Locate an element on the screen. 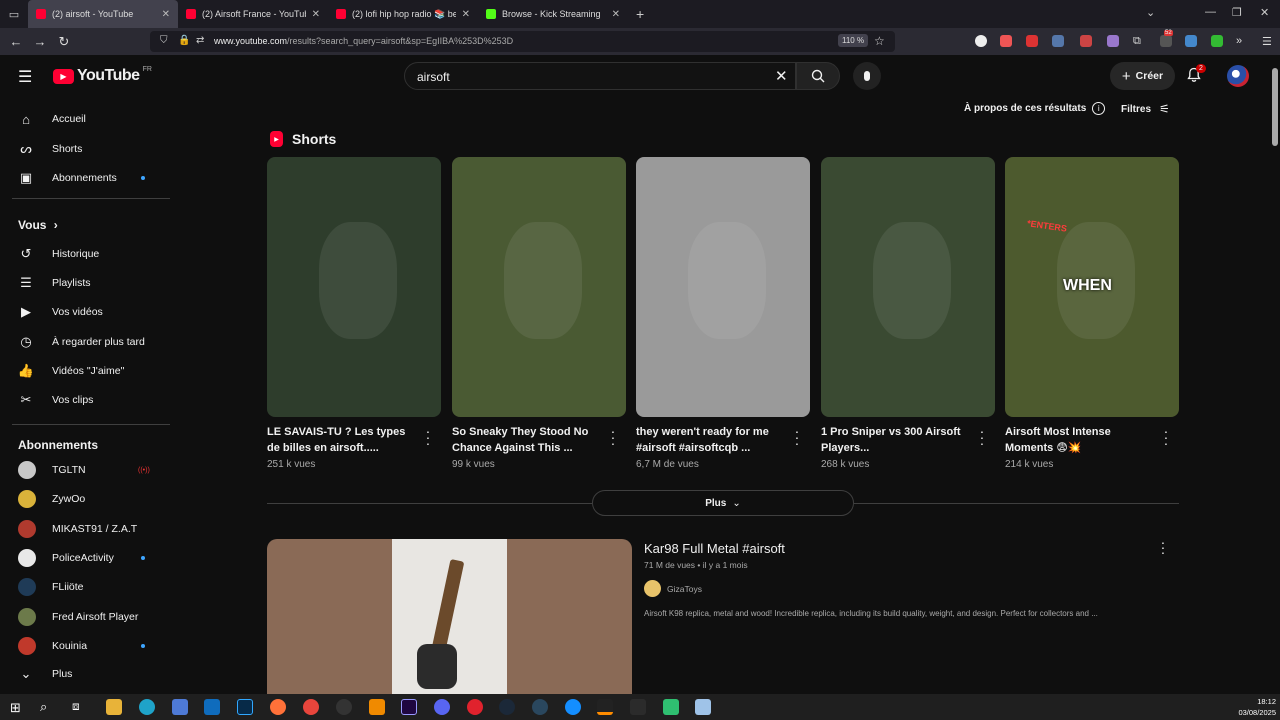 This screenshot has width=1280, height=720. more-shorts-button: Plus ⌄ is located at coordinates (723, 503).